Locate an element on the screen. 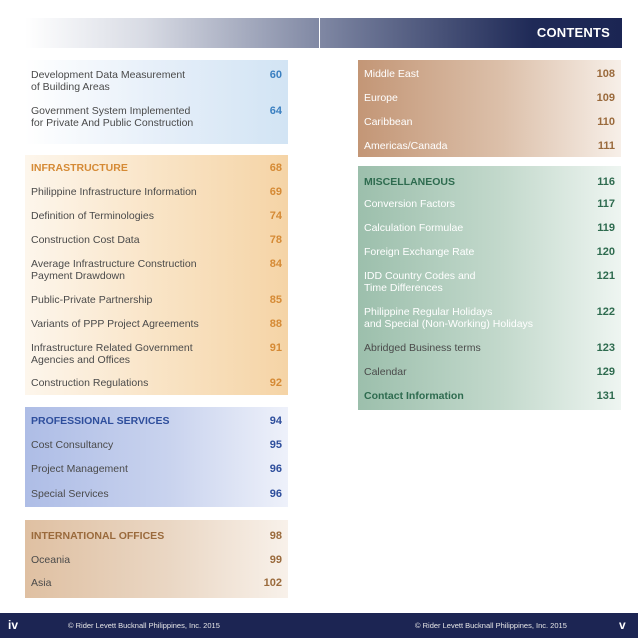 This screenshot has height=638, width=638. right-page-number: v is located at coordinates (622, 625).